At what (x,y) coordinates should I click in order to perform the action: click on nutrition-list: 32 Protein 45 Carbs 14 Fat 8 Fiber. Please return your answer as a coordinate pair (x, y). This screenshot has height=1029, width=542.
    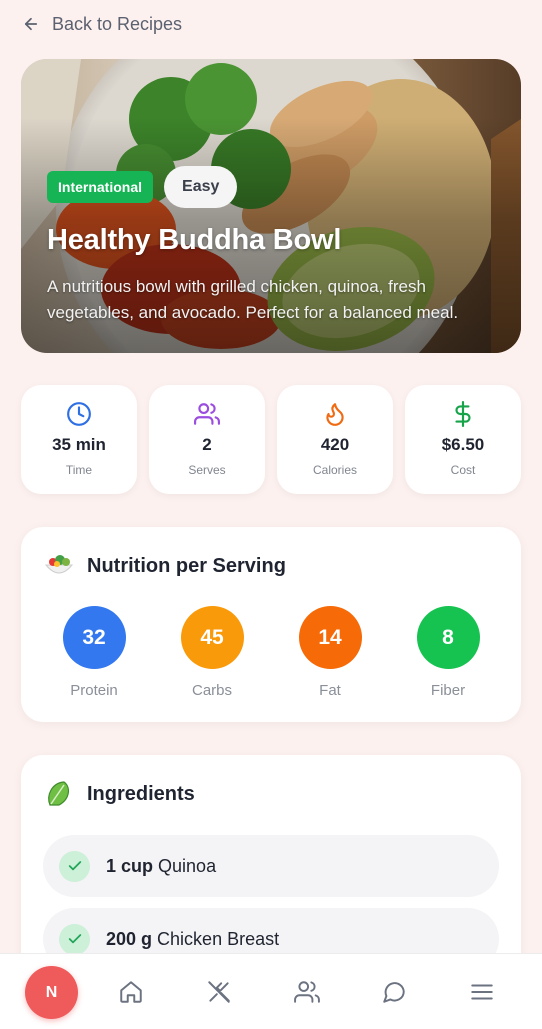
    Looking at the image, I should click on (271, 652).